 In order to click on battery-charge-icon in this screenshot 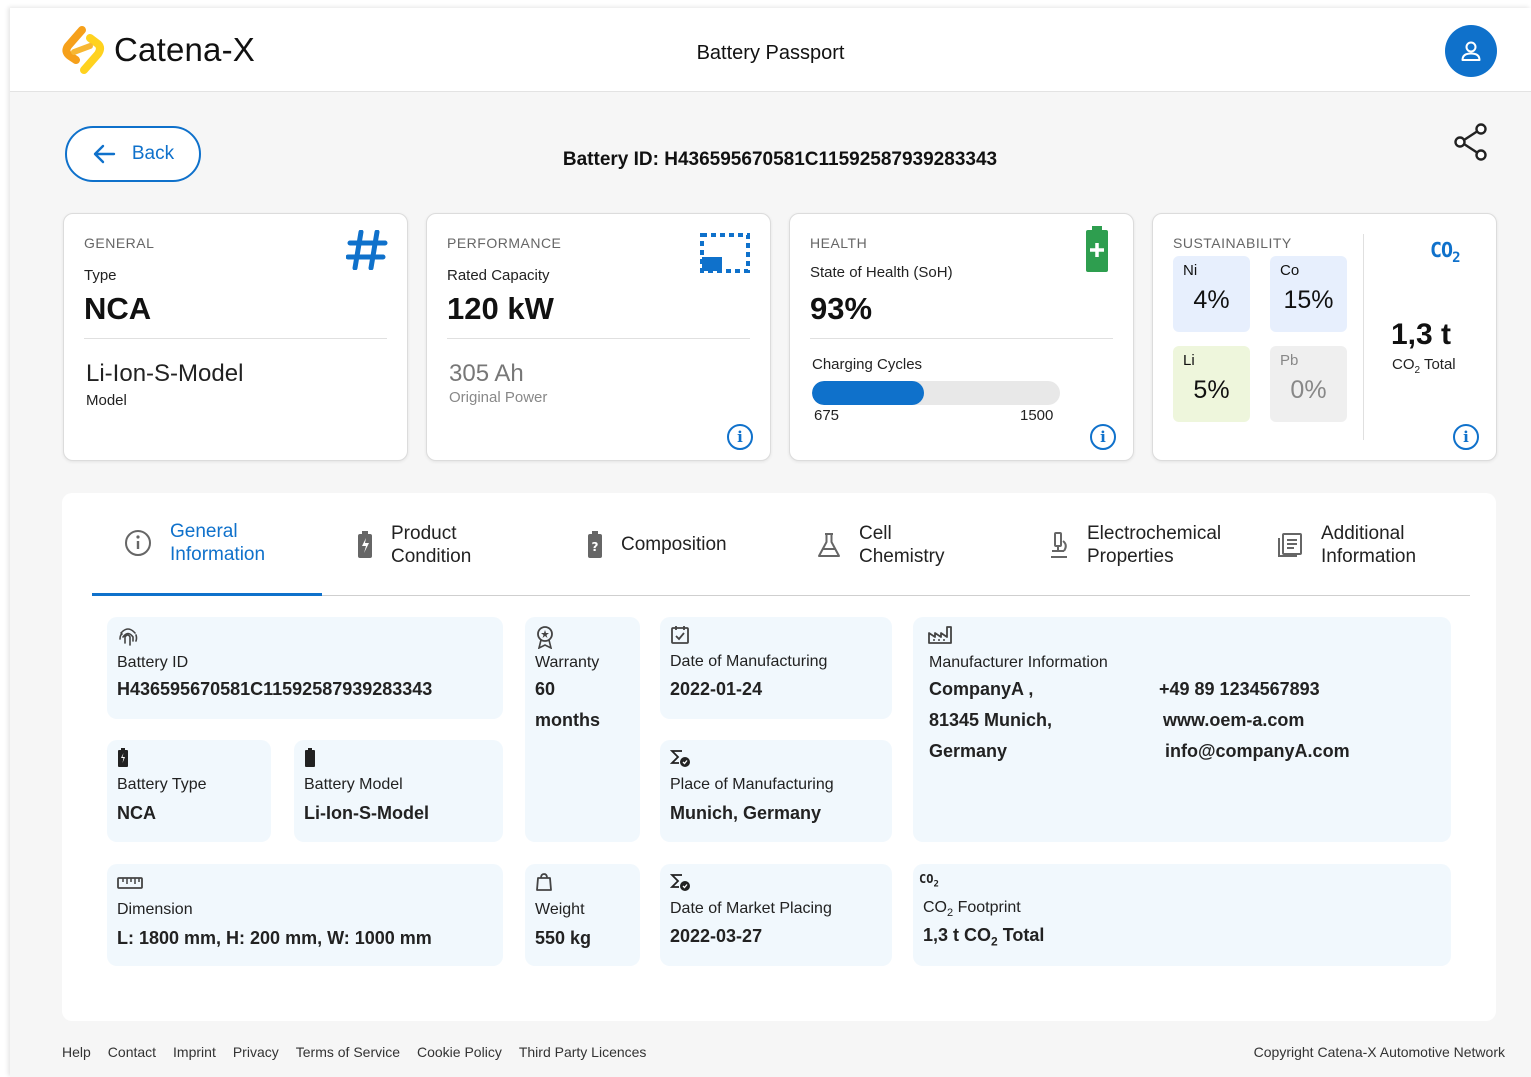, I will do `click(365, 544)`.